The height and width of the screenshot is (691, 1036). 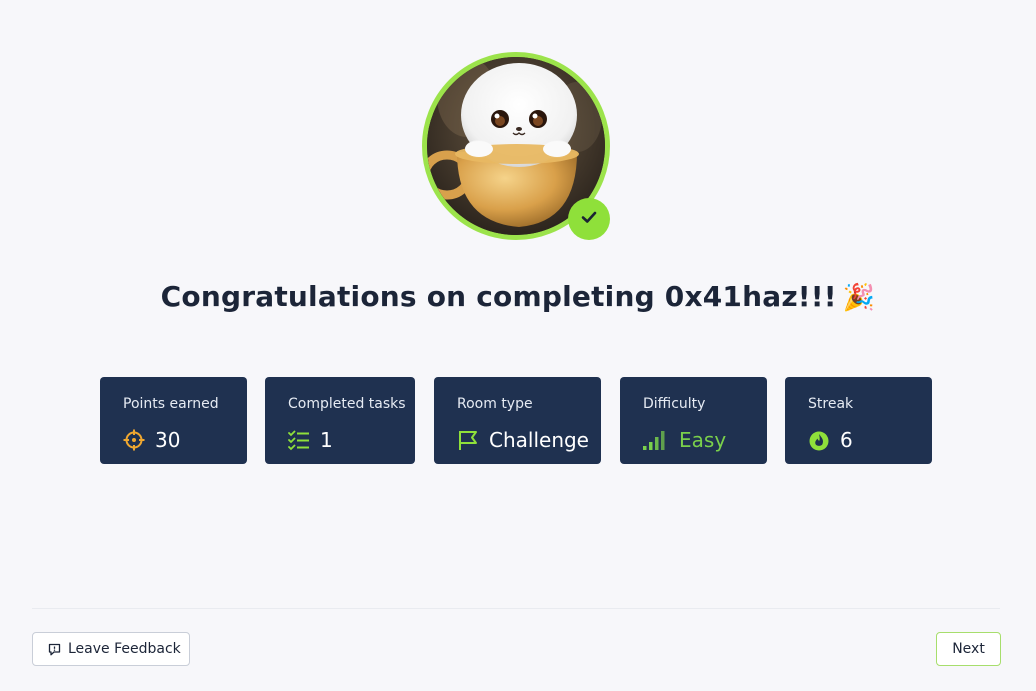 What do you see at coordinates (495, 404) in the screenshot?
I see `stat-label: Room type` at bounding box center [495, 404].